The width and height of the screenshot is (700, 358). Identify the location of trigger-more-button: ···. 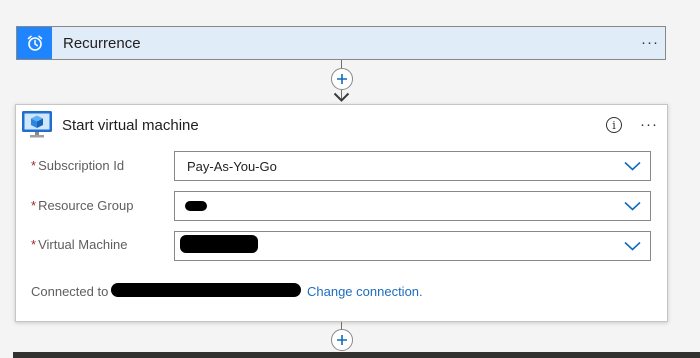
(650, 42).